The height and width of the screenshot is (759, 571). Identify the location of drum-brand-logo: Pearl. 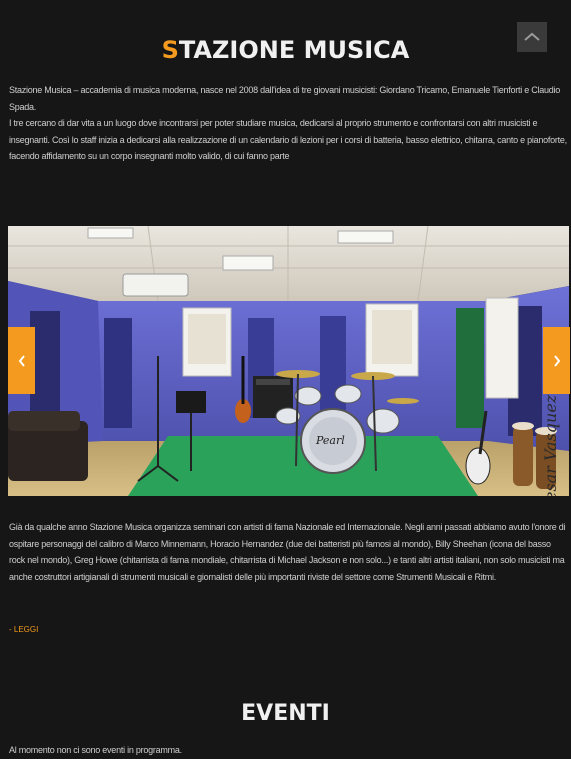
(330, 440).